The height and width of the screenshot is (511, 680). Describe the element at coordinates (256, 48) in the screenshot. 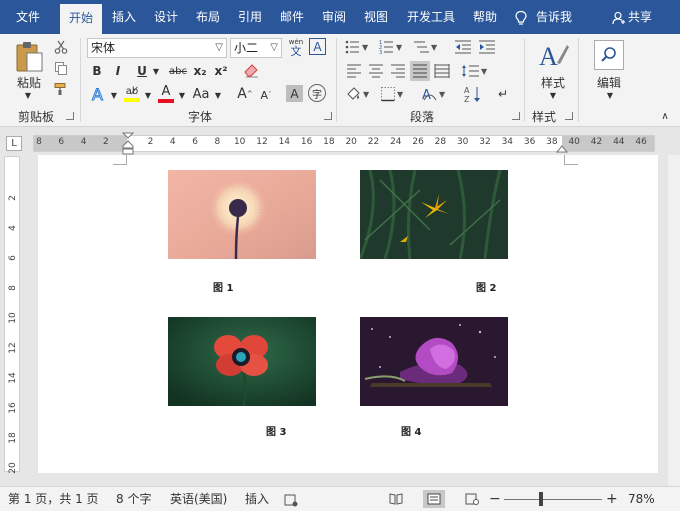

I see `font-size-combo: 小二 ▽` at that location.